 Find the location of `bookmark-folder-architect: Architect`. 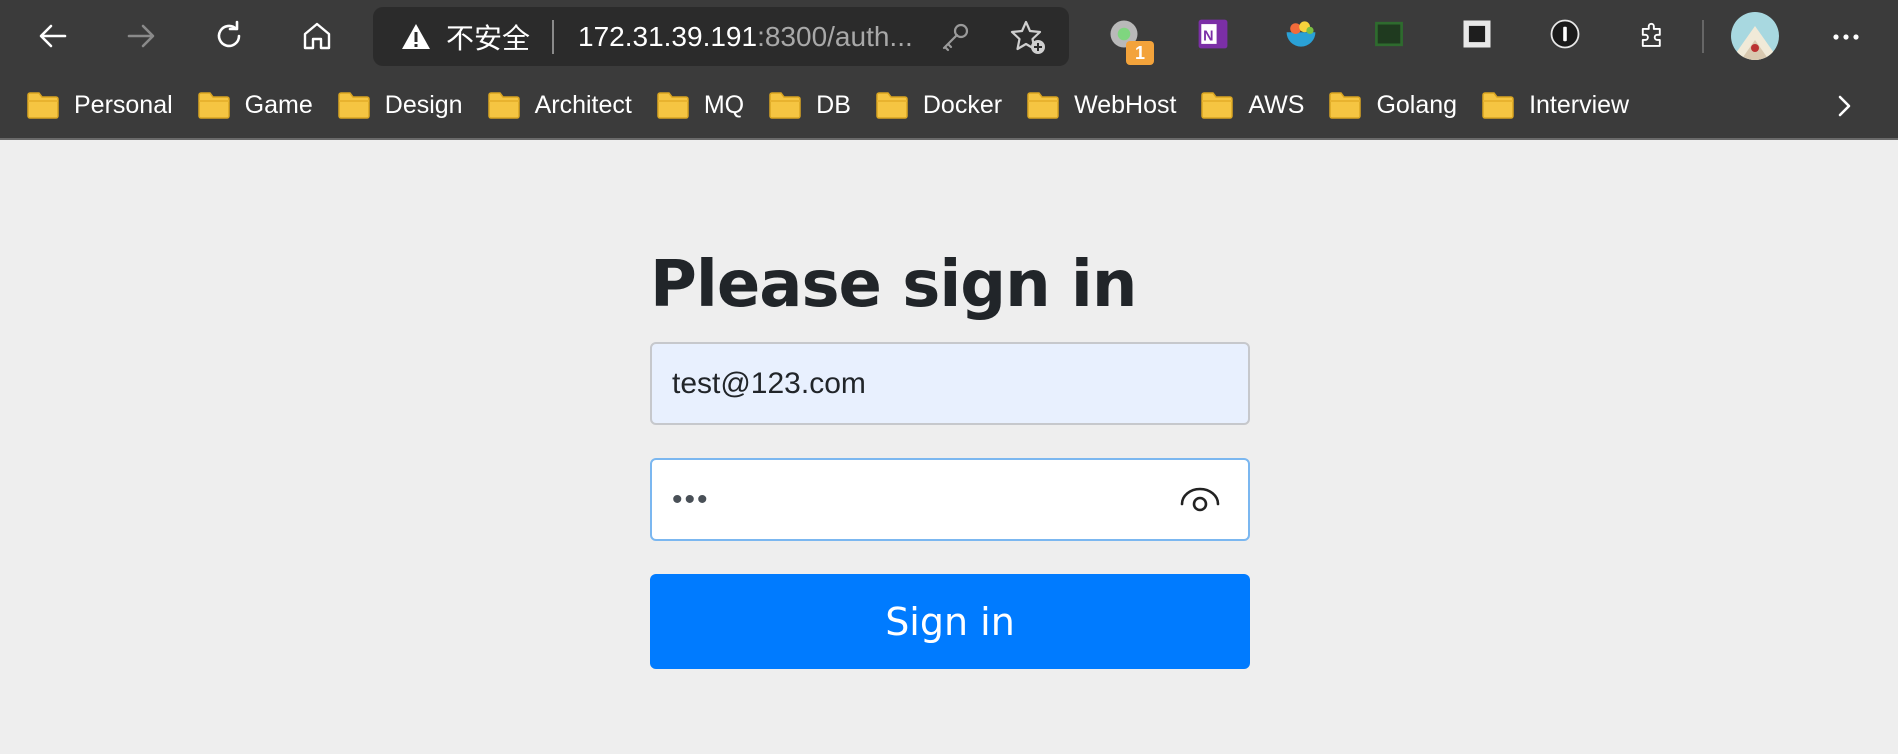

bookmark-folder-architect: Architect is located at coordinates (559, 105).